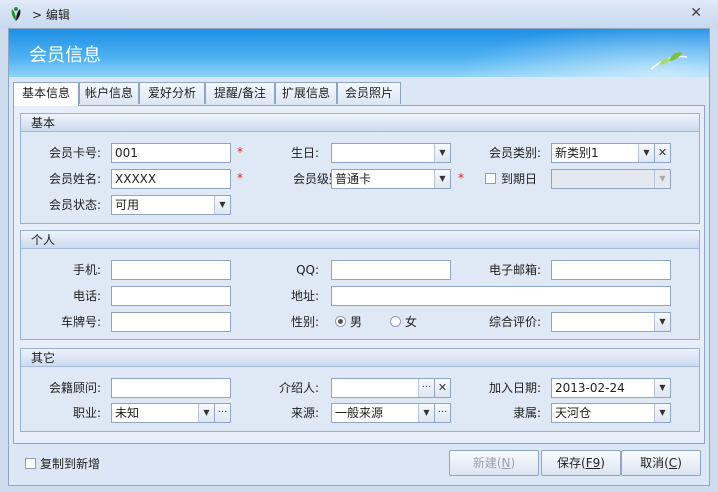 Image resolution: width=718 pixels, height=492 pixels. What do you see at coordinates (391, 270) in the screenshot?
I see `qq-input` at bounding box center [391, 270].